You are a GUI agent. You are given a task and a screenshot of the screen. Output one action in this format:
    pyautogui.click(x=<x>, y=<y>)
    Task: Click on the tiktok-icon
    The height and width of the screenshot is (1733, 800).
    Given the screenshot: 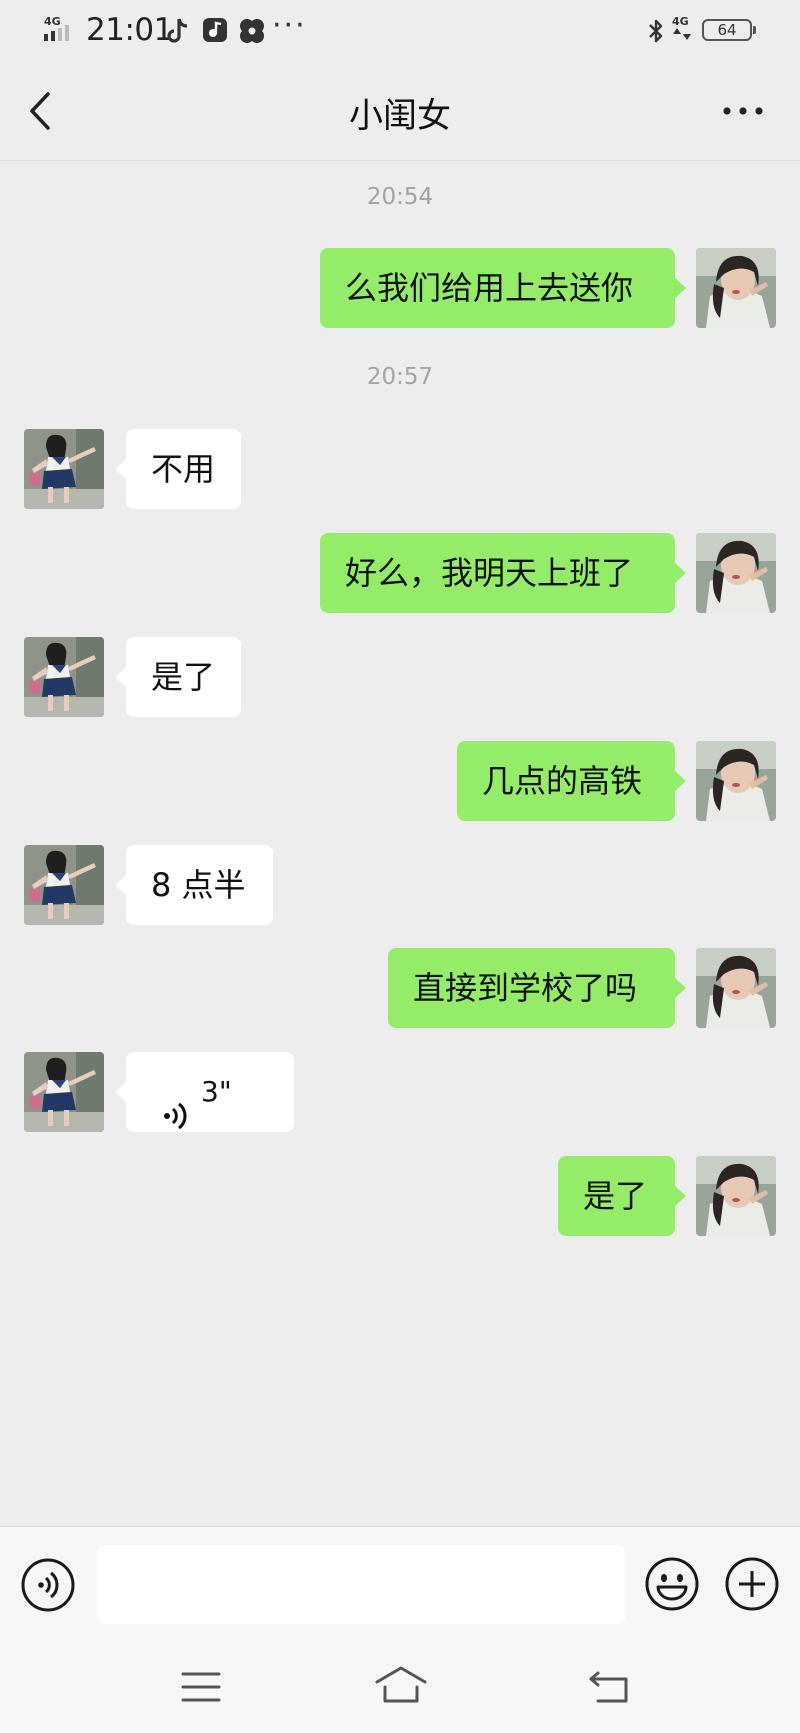 What is the action you would take?
    pyautogui.click(x=178, y=33)
    